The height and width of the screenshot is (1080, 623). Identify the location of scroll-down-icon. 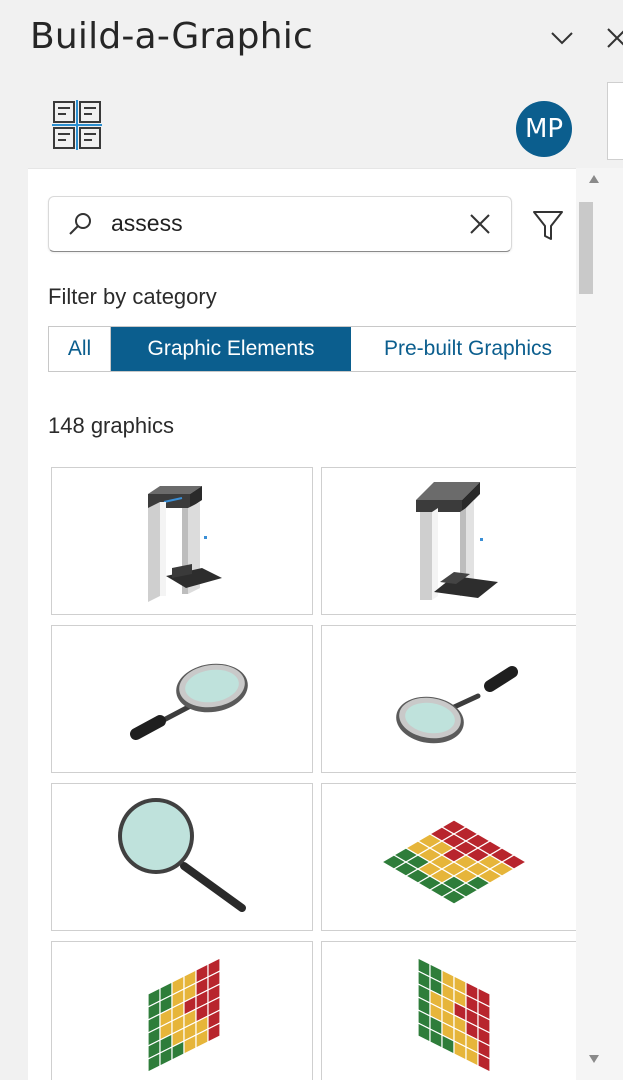
(594, 1059).